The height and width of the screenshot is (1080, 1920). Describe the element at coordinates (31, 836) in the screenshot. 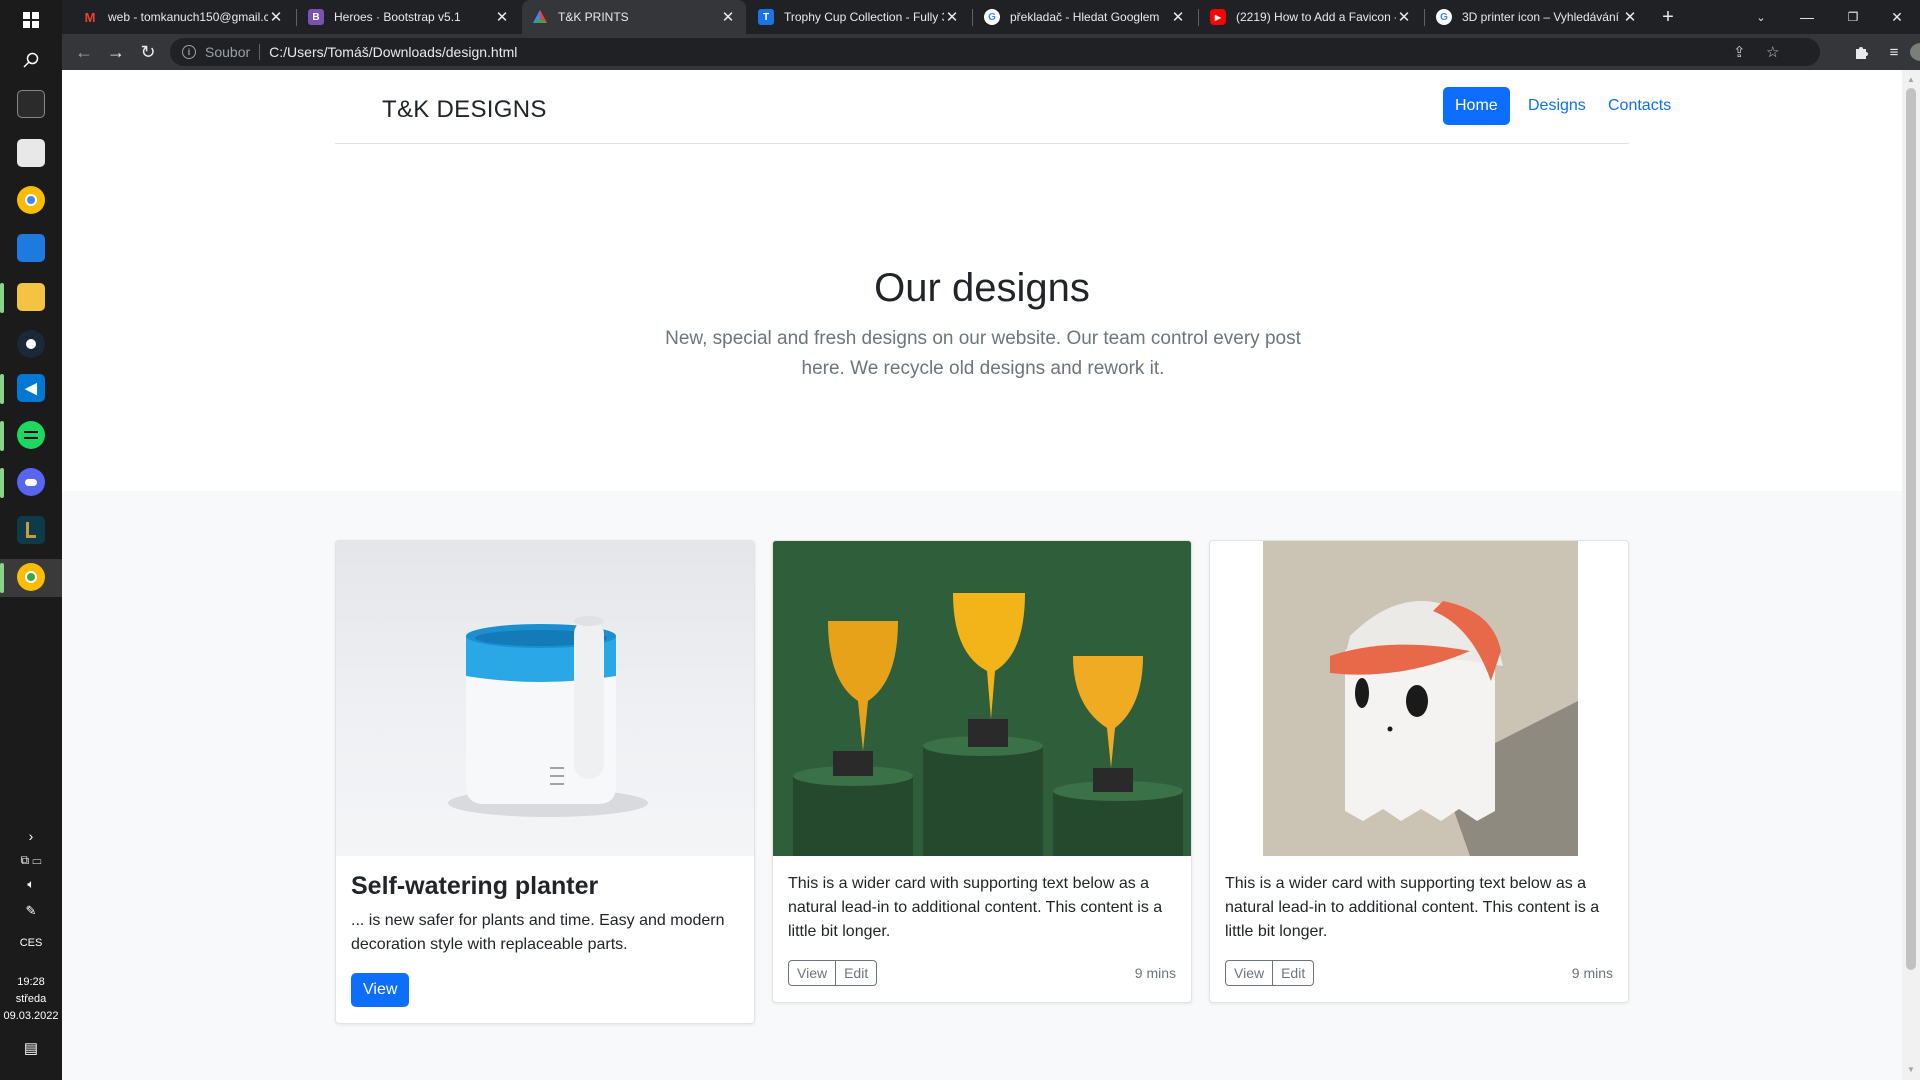

I see `show-hidden-icons-chevron-icon: ›` at that location.